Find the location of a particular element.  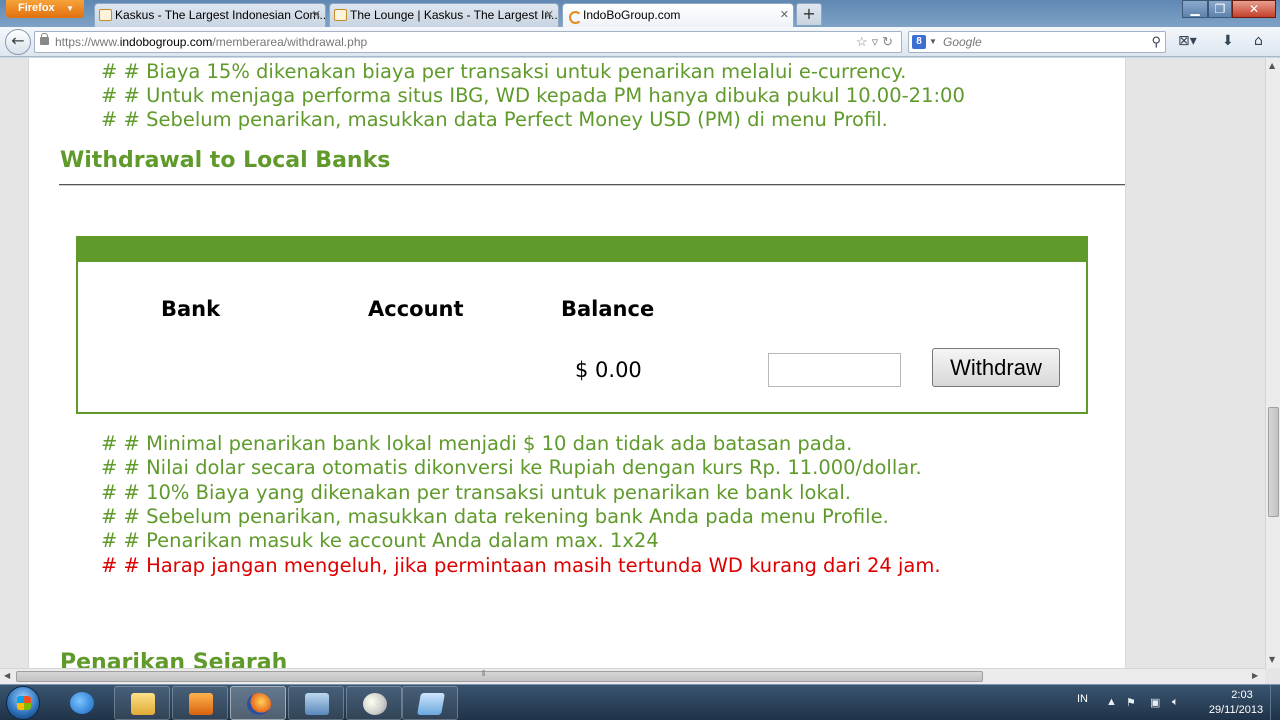

firefox-menu-button: Firefox ▼ is located at coordinates (45, 9).